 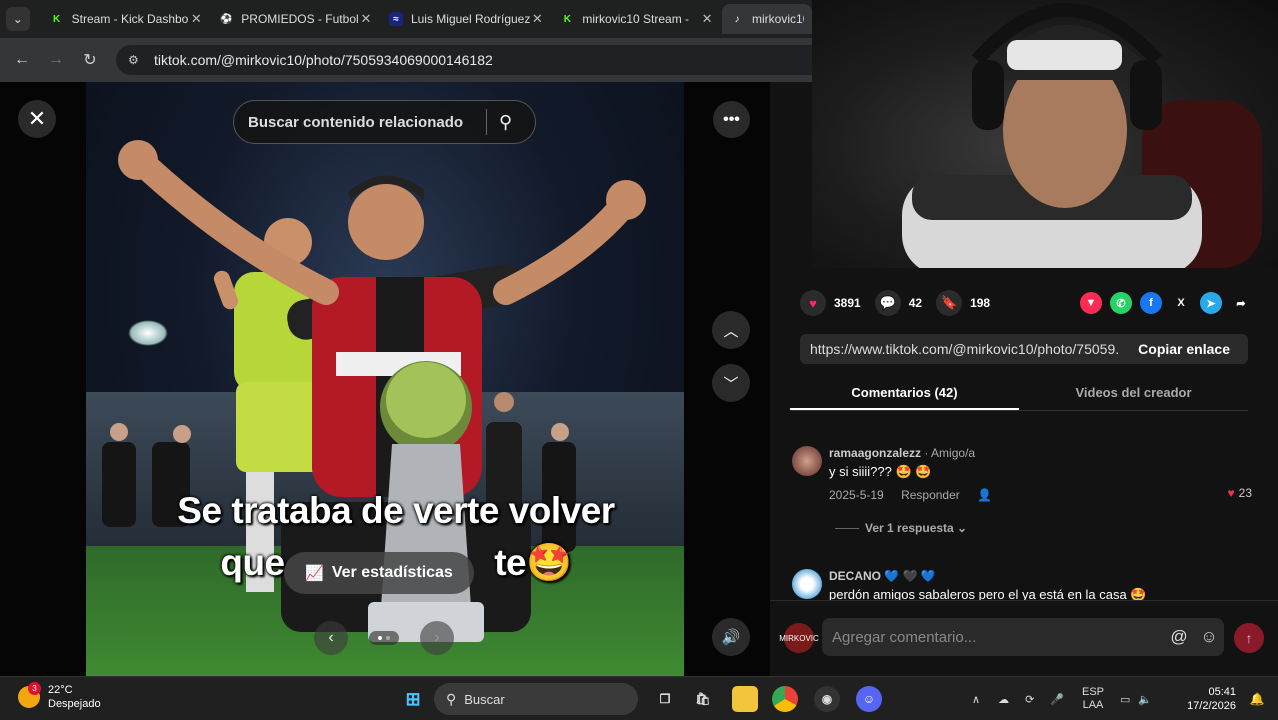 What do you see at coordinates (300, 19) in the screenshot?
I see `tab-title: PROMIEDOS - Futbol` at bounding box center [300, 19].